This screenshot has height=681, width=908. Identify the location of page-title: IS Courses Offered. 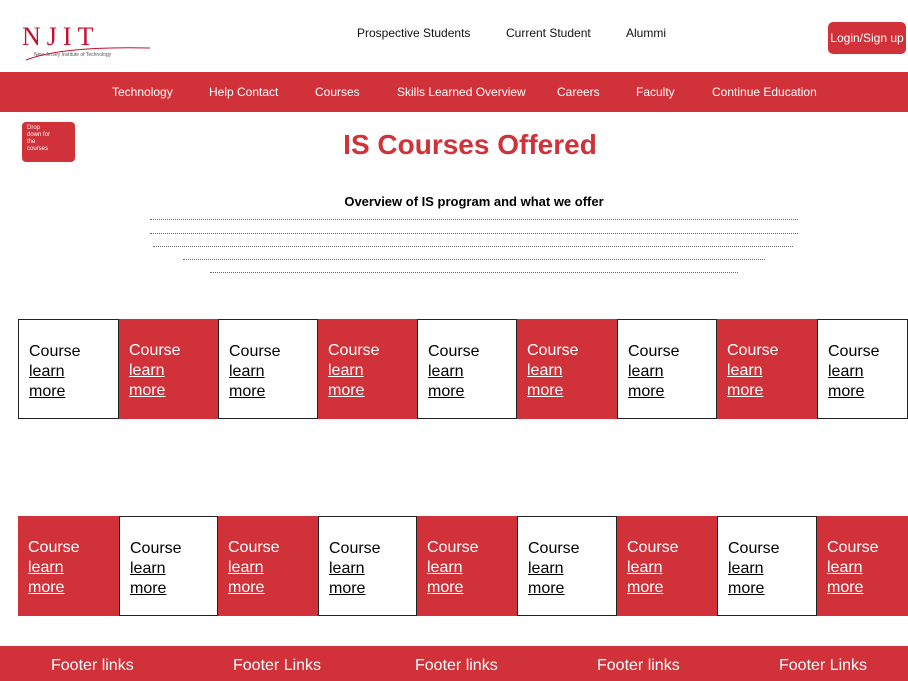
(470, 144).